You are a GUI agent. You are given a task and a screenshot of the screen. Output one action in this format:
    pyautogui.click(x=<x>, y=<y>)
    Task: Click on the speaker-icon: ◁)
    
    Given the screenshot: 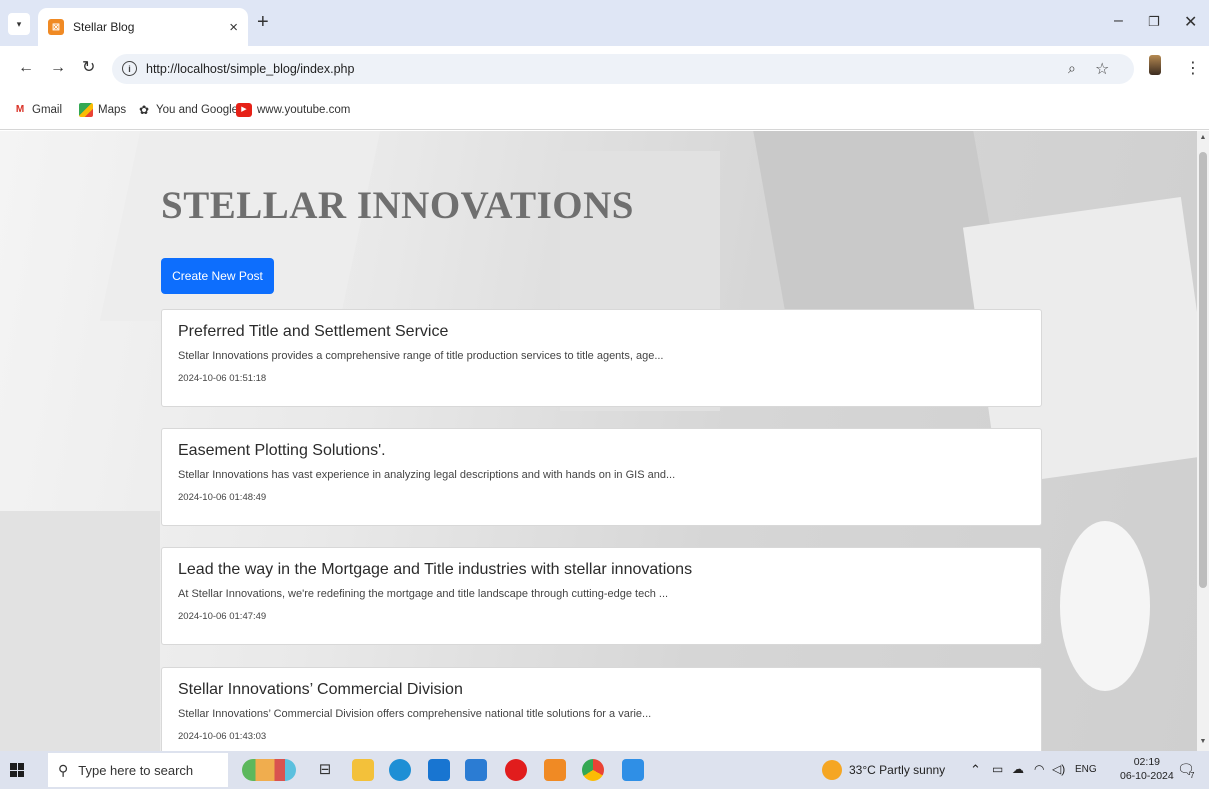 What is the action you would take?
    pyautogui.click(x=1058, y=769)
    